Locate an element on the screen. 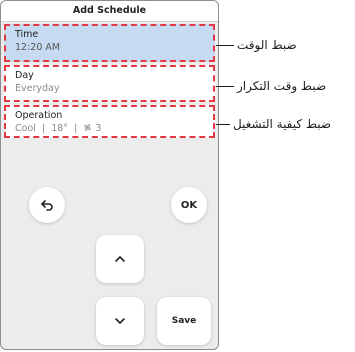  day-label: Day is located at coordinates (24, 75).